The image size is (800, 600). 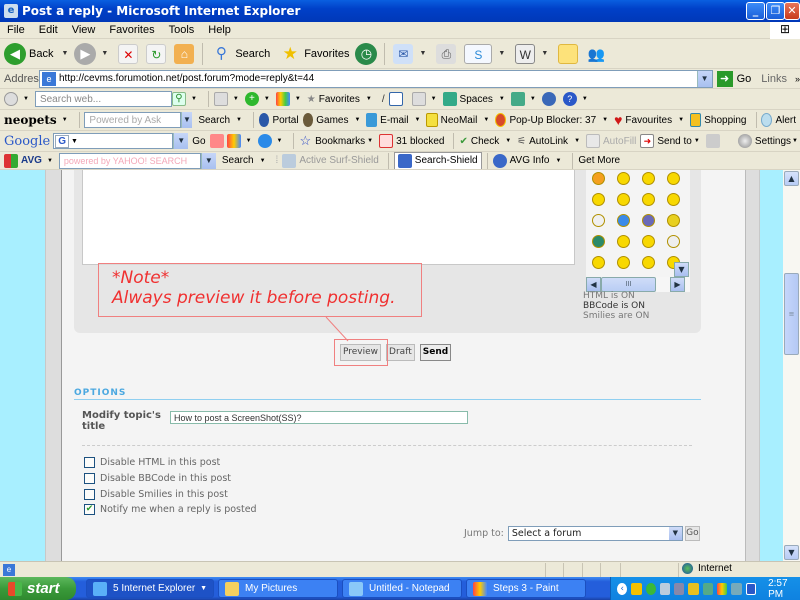 I want to click on word-dropdown: ▼, so click(x=544, y=53).